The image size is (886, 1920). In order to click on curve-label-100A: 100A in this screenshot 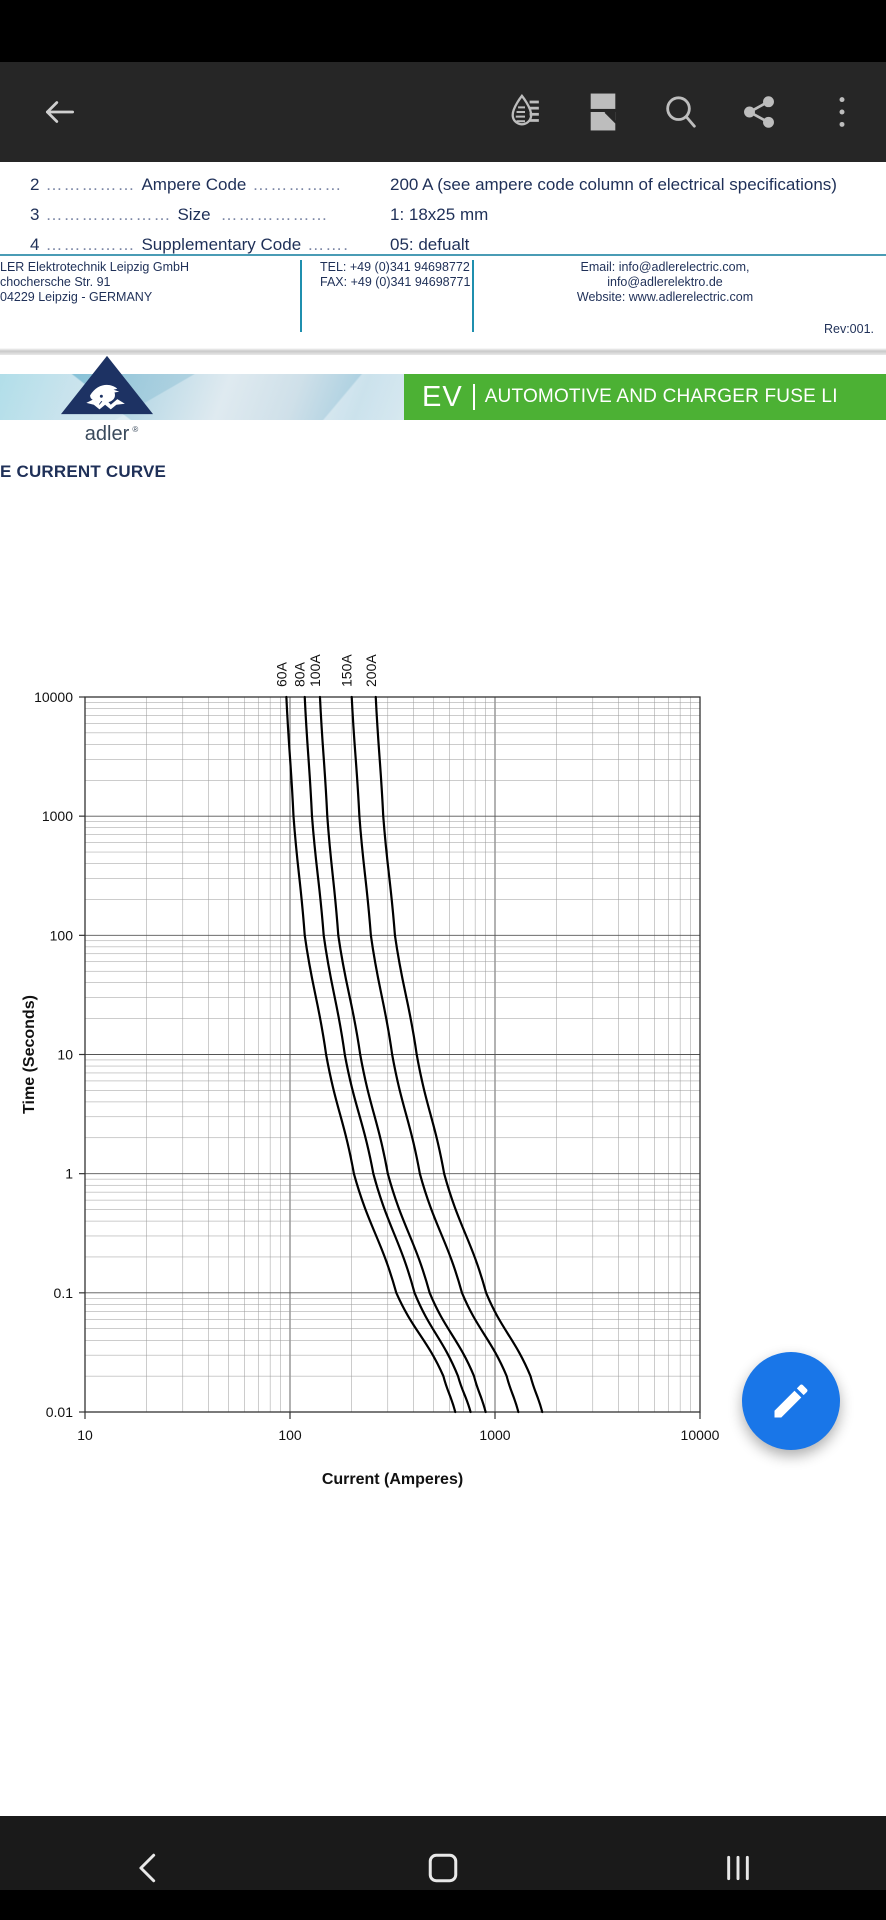, I will do `click(315, 670)`.